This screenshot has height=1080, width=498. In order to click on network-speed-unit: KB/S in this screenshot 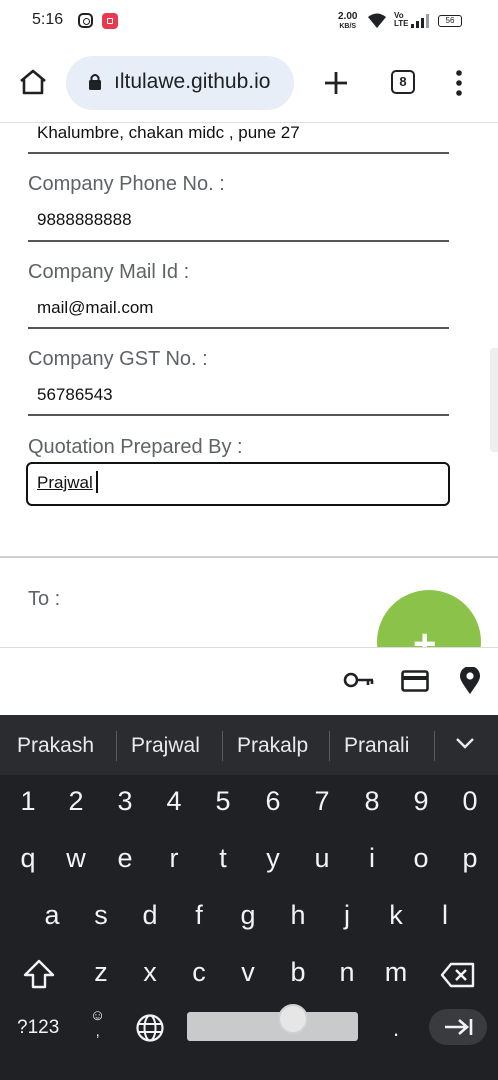, I will do `click(348, 26)`.